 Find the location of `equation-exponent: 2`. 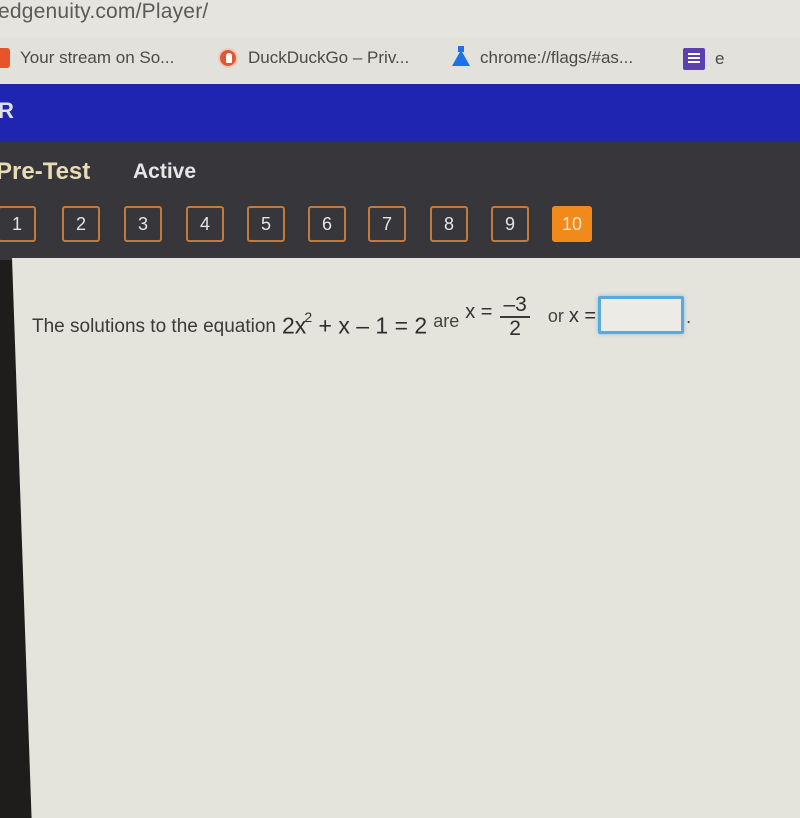

equation-exponent: 2 is located at coordinates (308, 317).